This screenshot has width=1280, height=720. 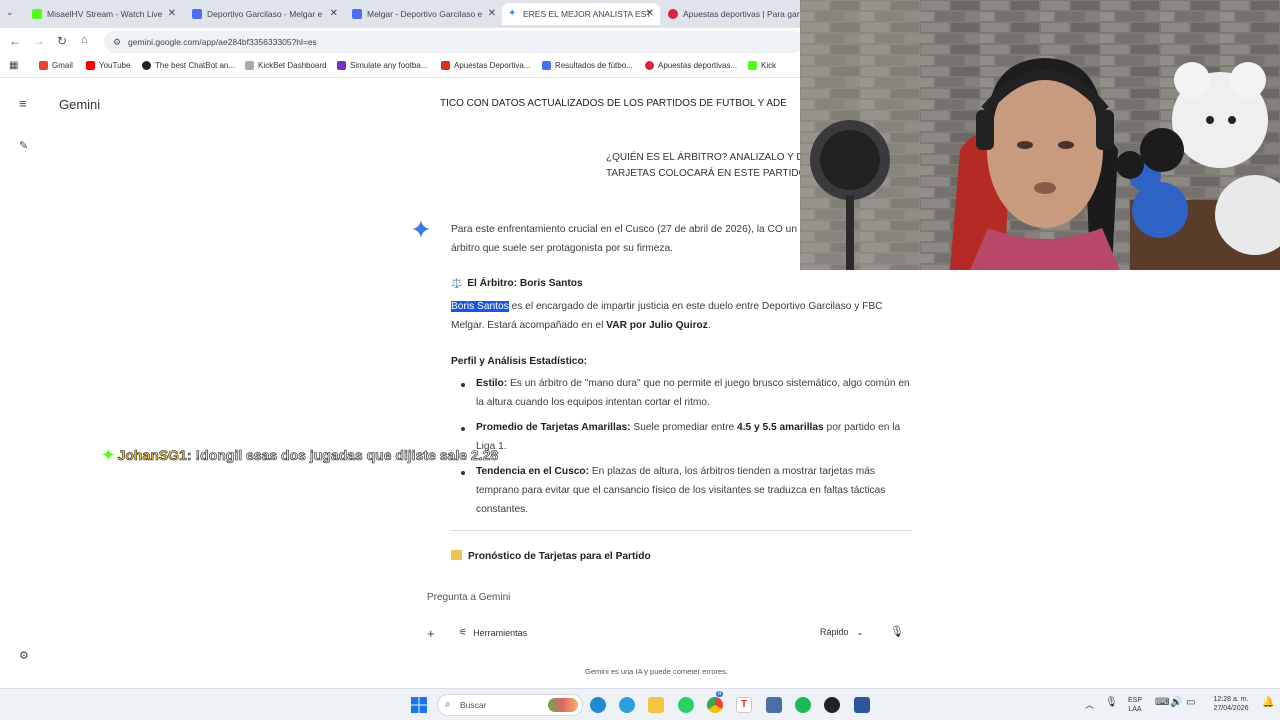 What do you see at coordinates (720, 694) in the screenshot?
I see `chrome-badge: 8` at bounding box center [720, 694].